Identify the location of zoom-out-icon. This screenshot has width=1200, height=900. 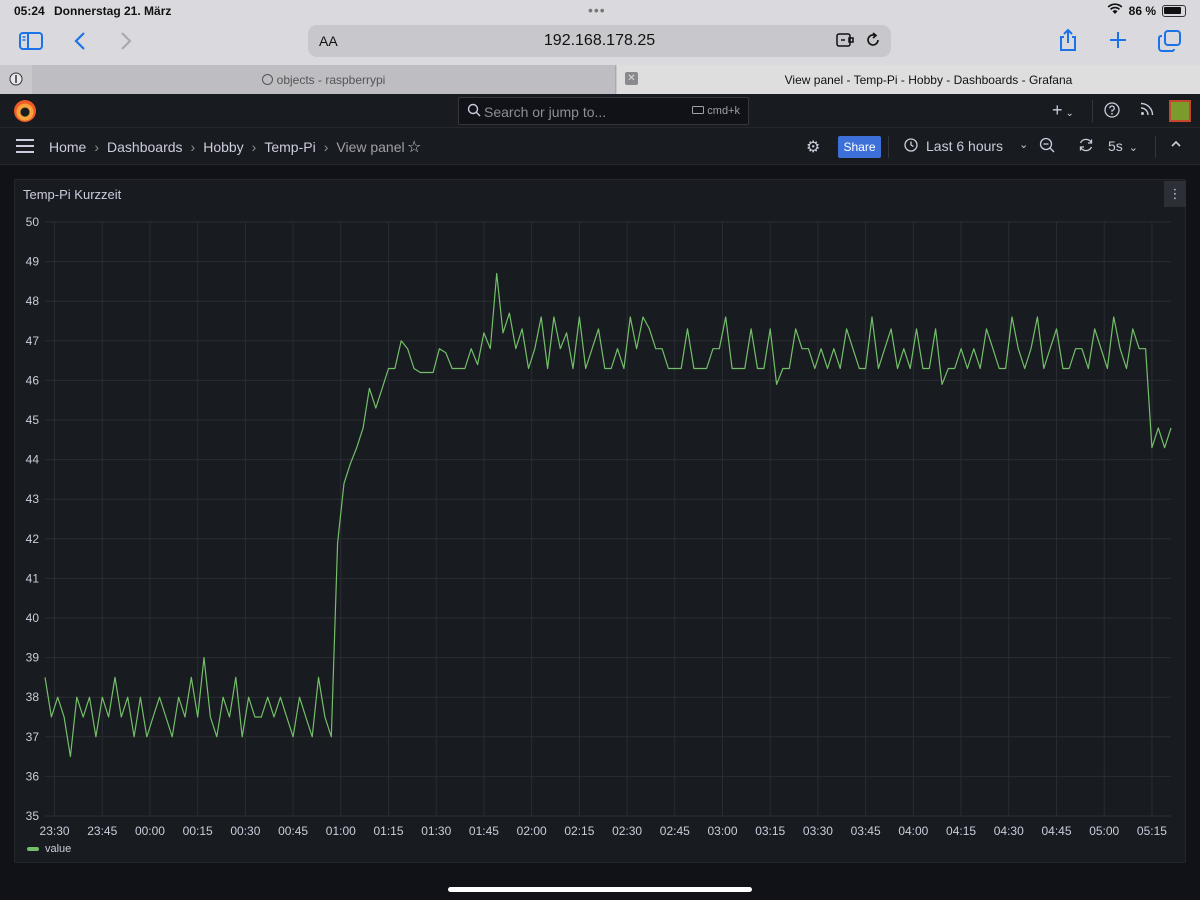
(1047, 147).